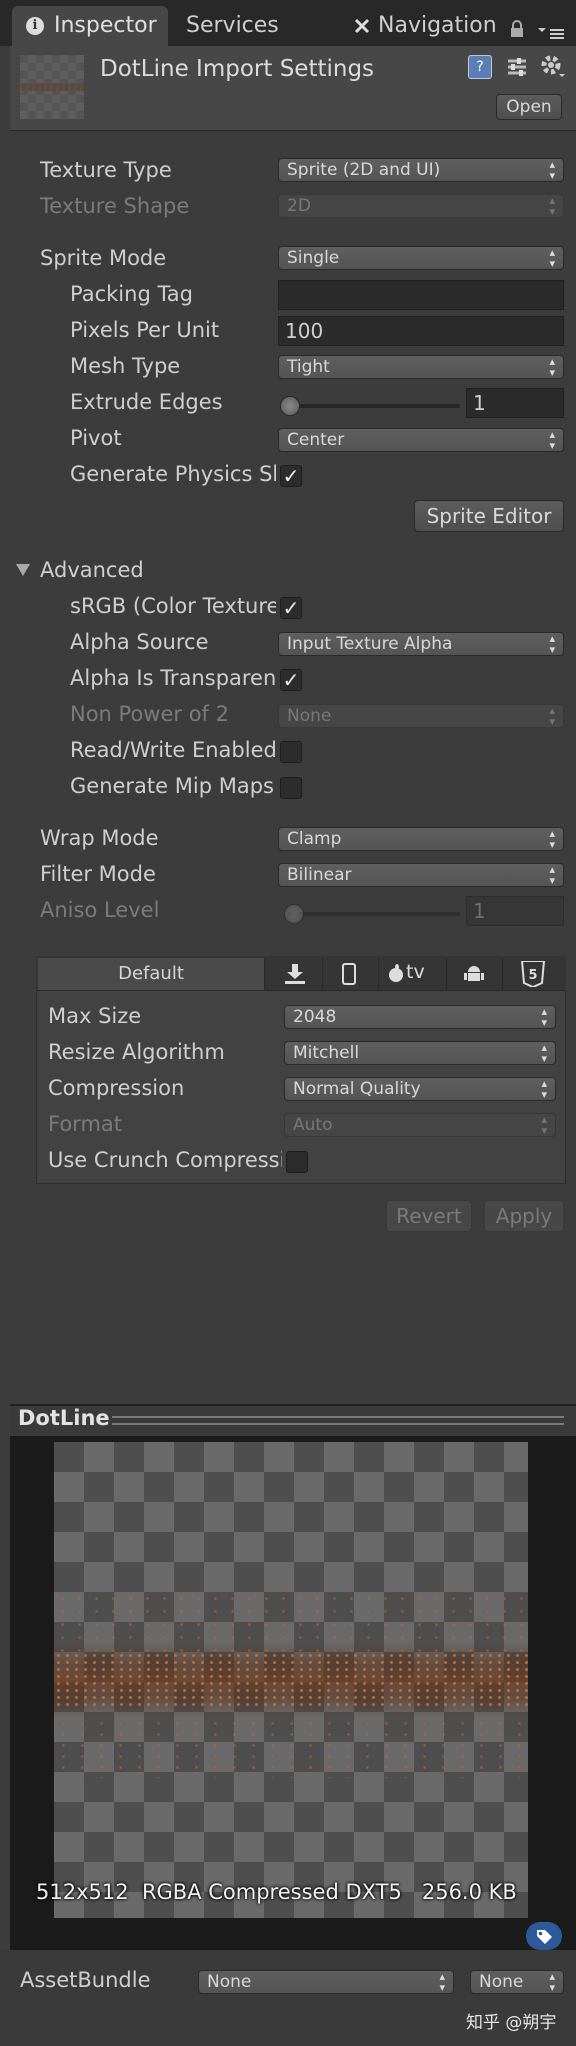 This screenshot has height=2046, width=576. I want to click on texture-shape-dropdown: 2D ▴ ▾, so click(421, 206).